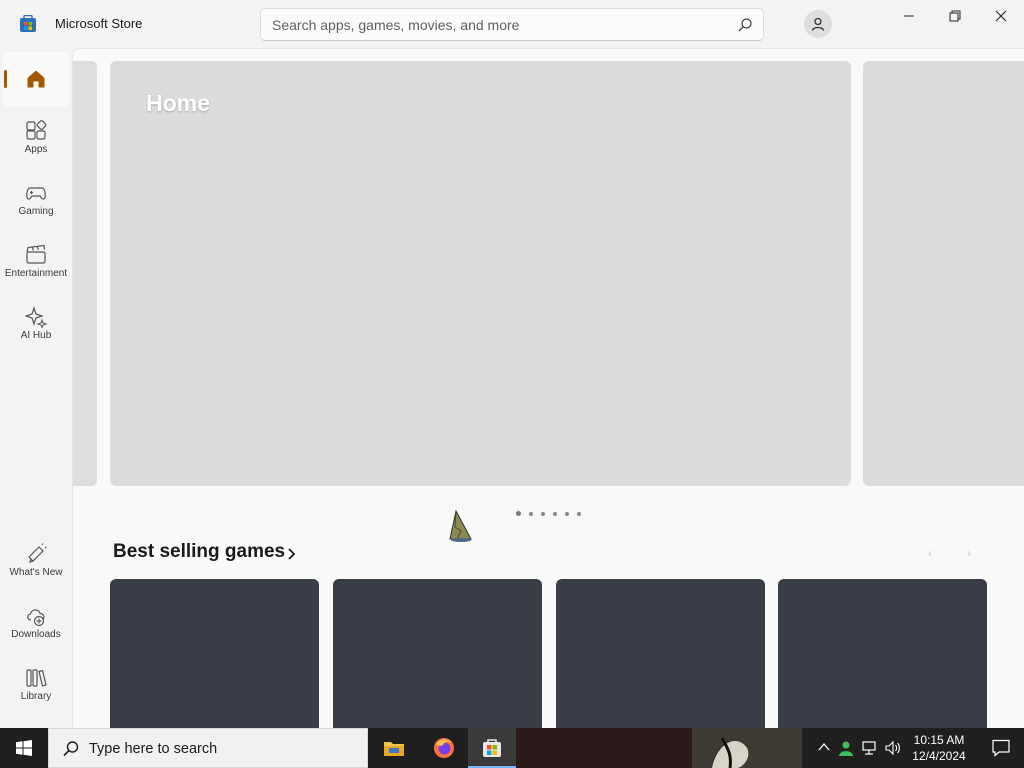 The height and width of the screenshot is (768, 1024). What do you see at coordinates (36, 265) in the screenshot?
I see `sidebar-item-entertainment: Entertainment` at bounding box center [36, 265].